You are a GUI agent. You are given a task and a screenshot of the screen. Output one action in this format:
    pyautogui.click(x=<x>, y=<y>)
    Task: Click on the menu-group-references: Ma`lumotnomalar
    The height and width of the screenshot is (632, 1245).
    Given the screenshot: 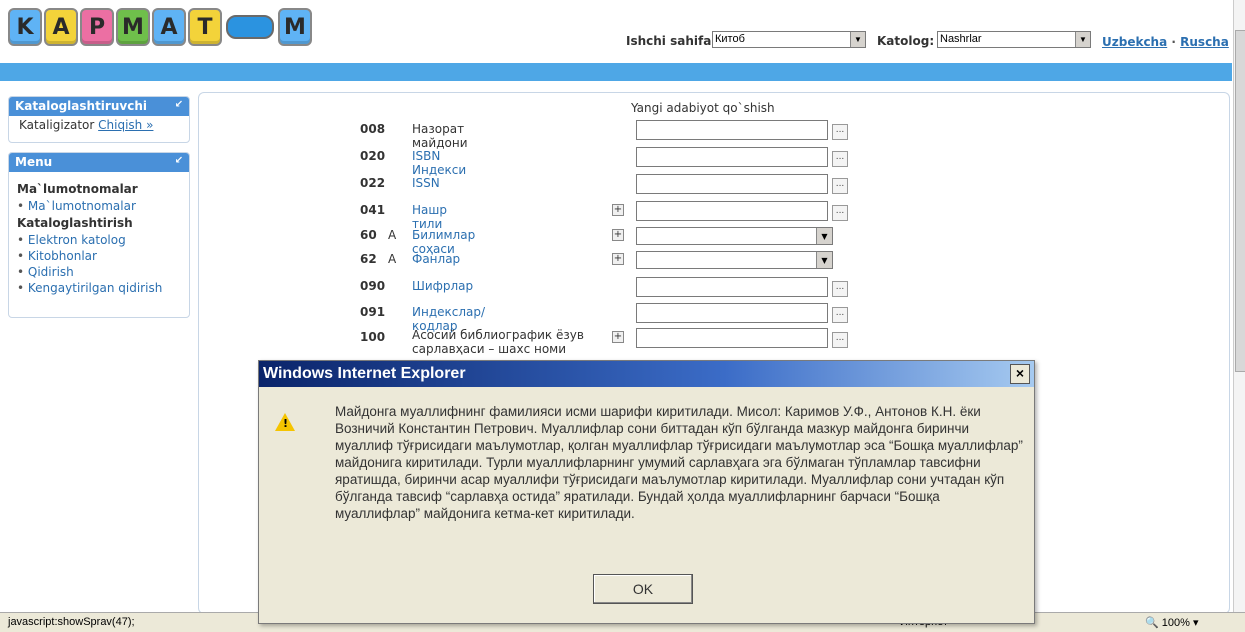 What is the action you would take?
    pyautogui.click(x=77, y=189)
    